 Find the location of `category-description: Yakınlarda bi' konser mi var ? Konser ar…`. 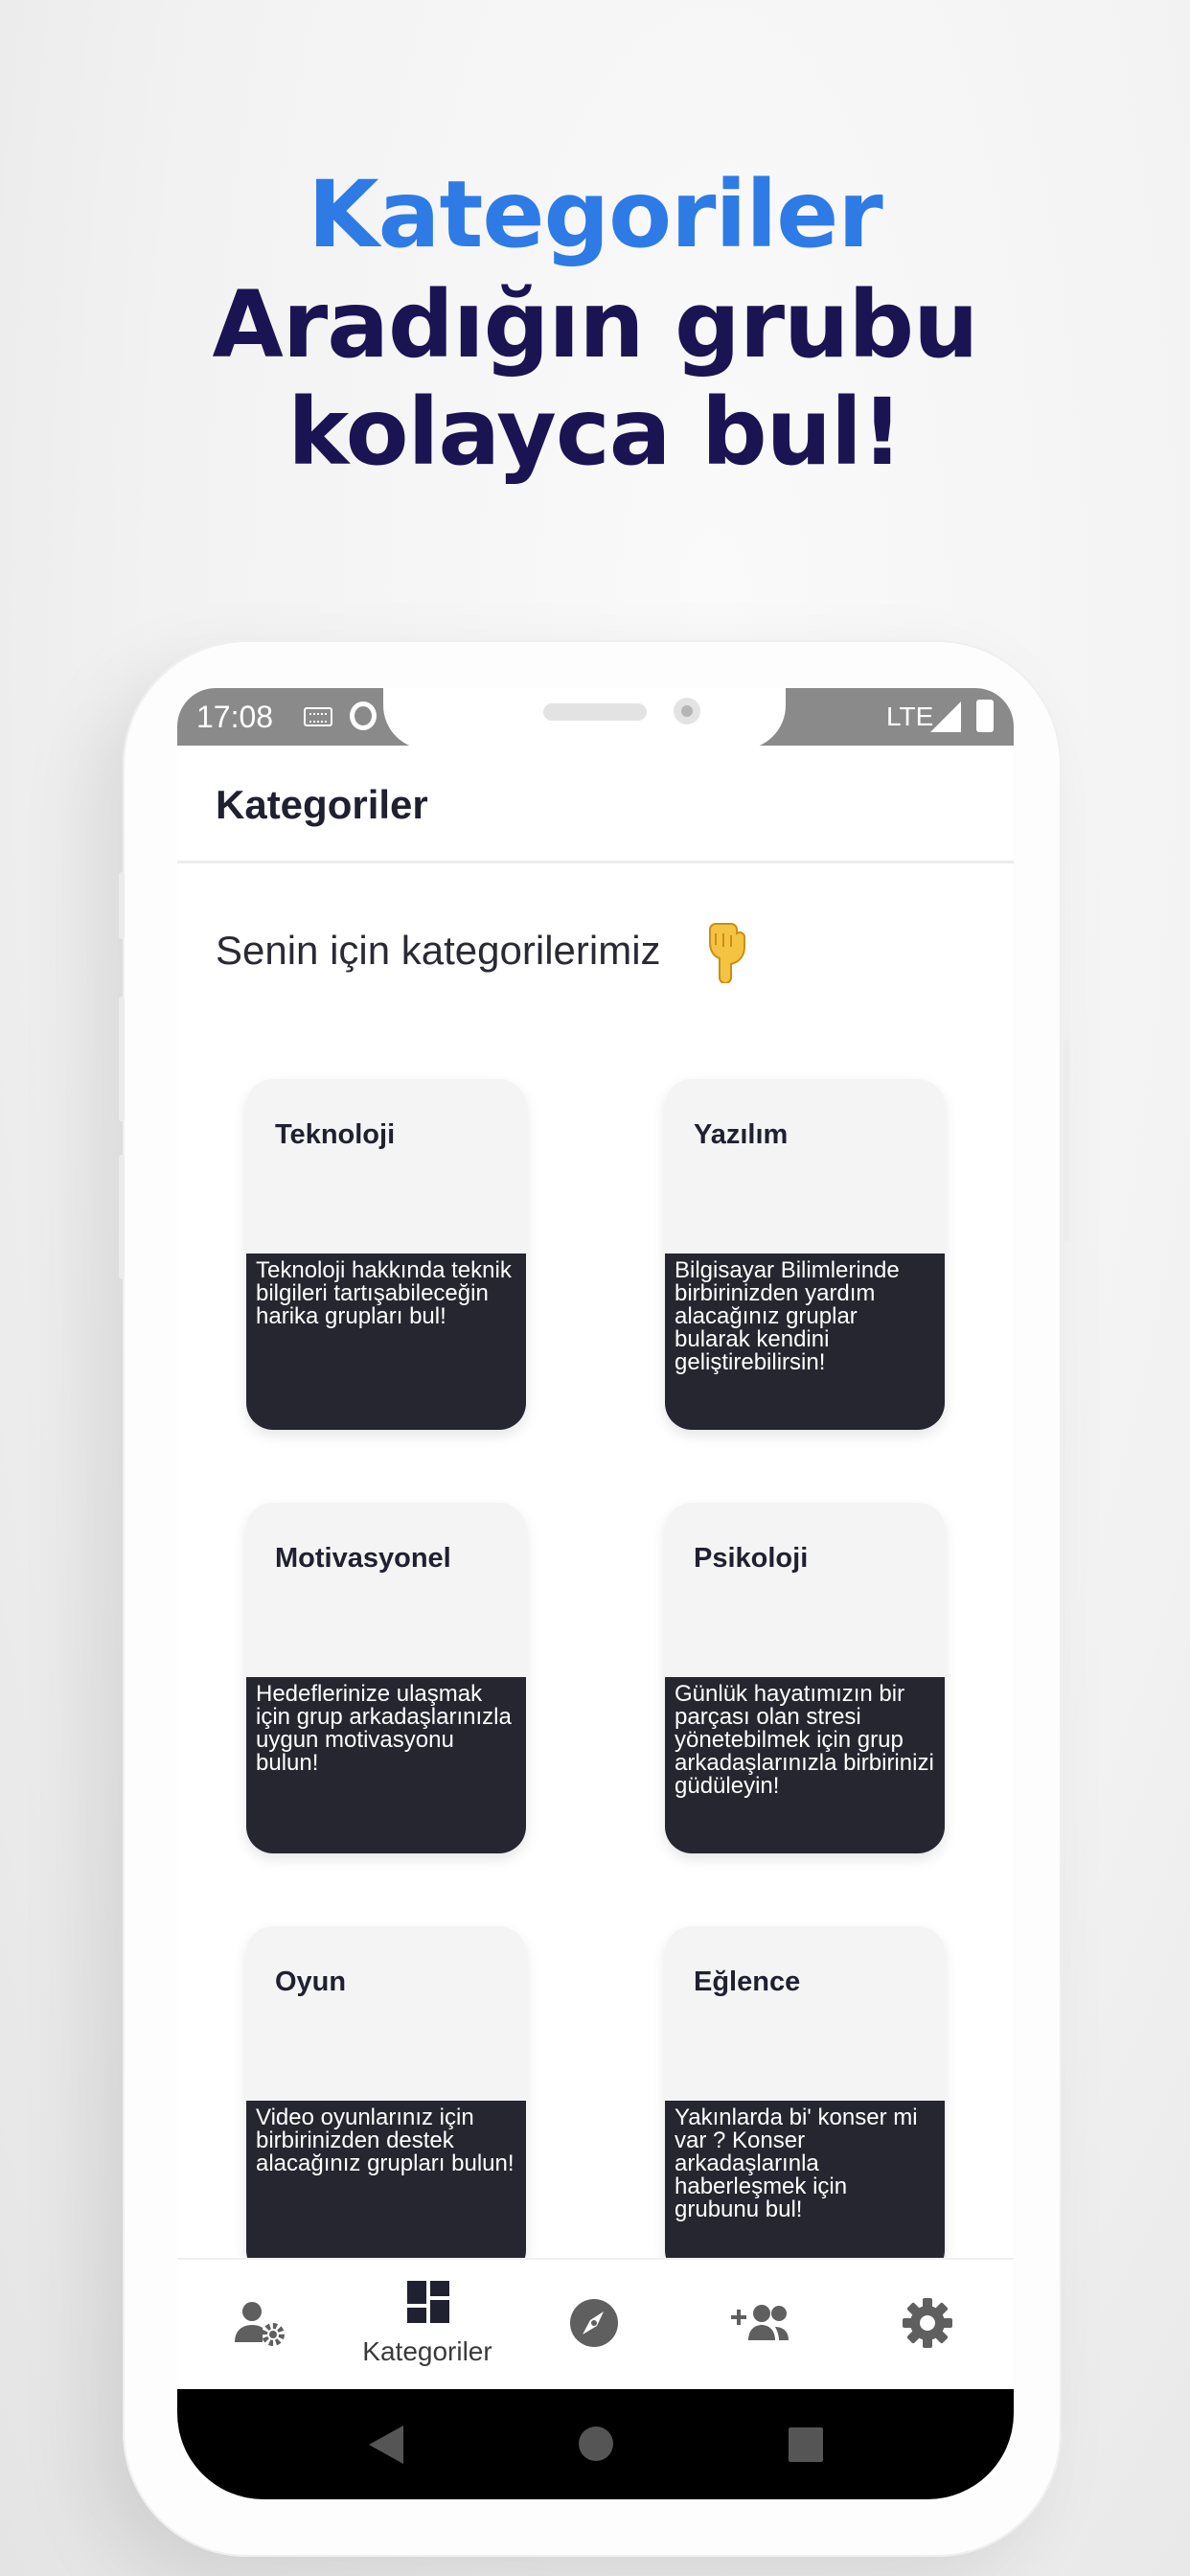

category-description: Yakınlarda bi' konser mi var ? Konser ar… is located at coordinates (805, 2189).